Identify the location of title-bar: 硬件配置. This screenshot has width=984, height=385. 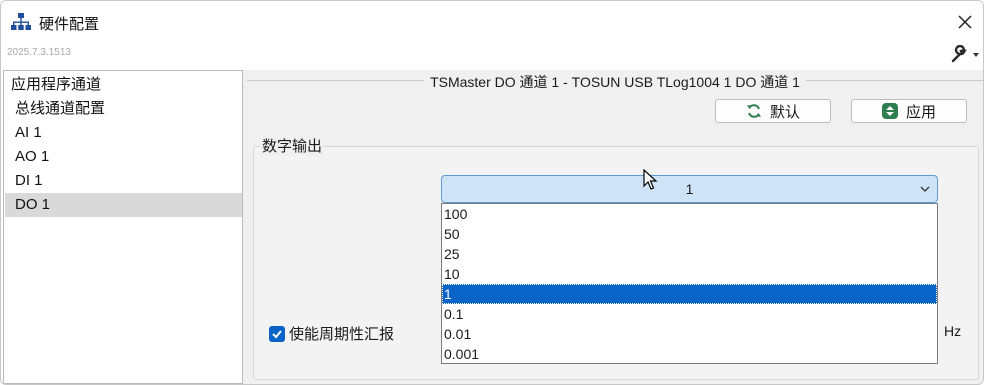
(492, 22).